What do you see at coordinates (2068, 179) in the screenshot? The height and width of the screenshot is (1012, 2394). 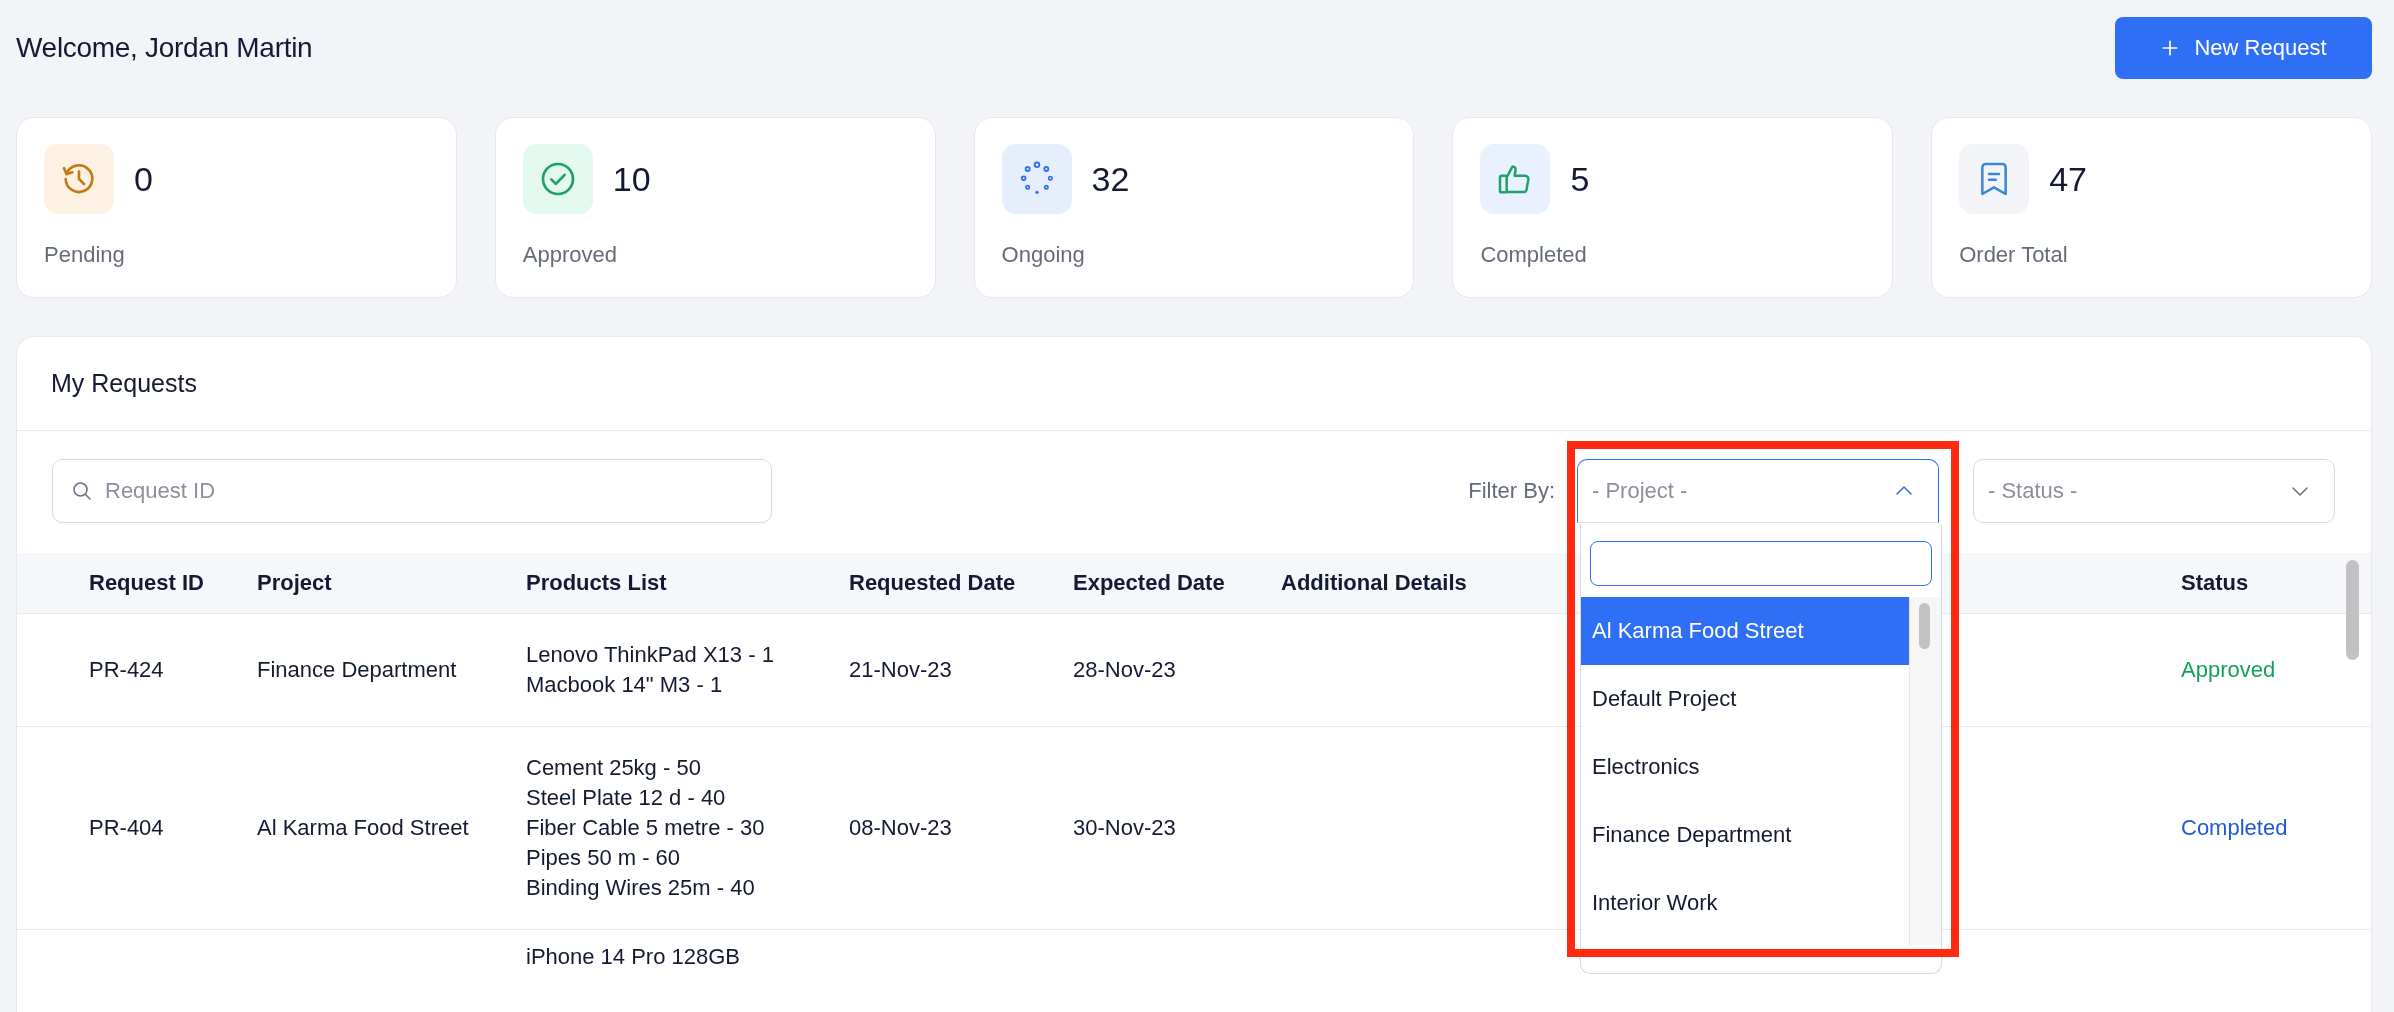 I see `stat-count: 47` at bounding box center [2068, 179].